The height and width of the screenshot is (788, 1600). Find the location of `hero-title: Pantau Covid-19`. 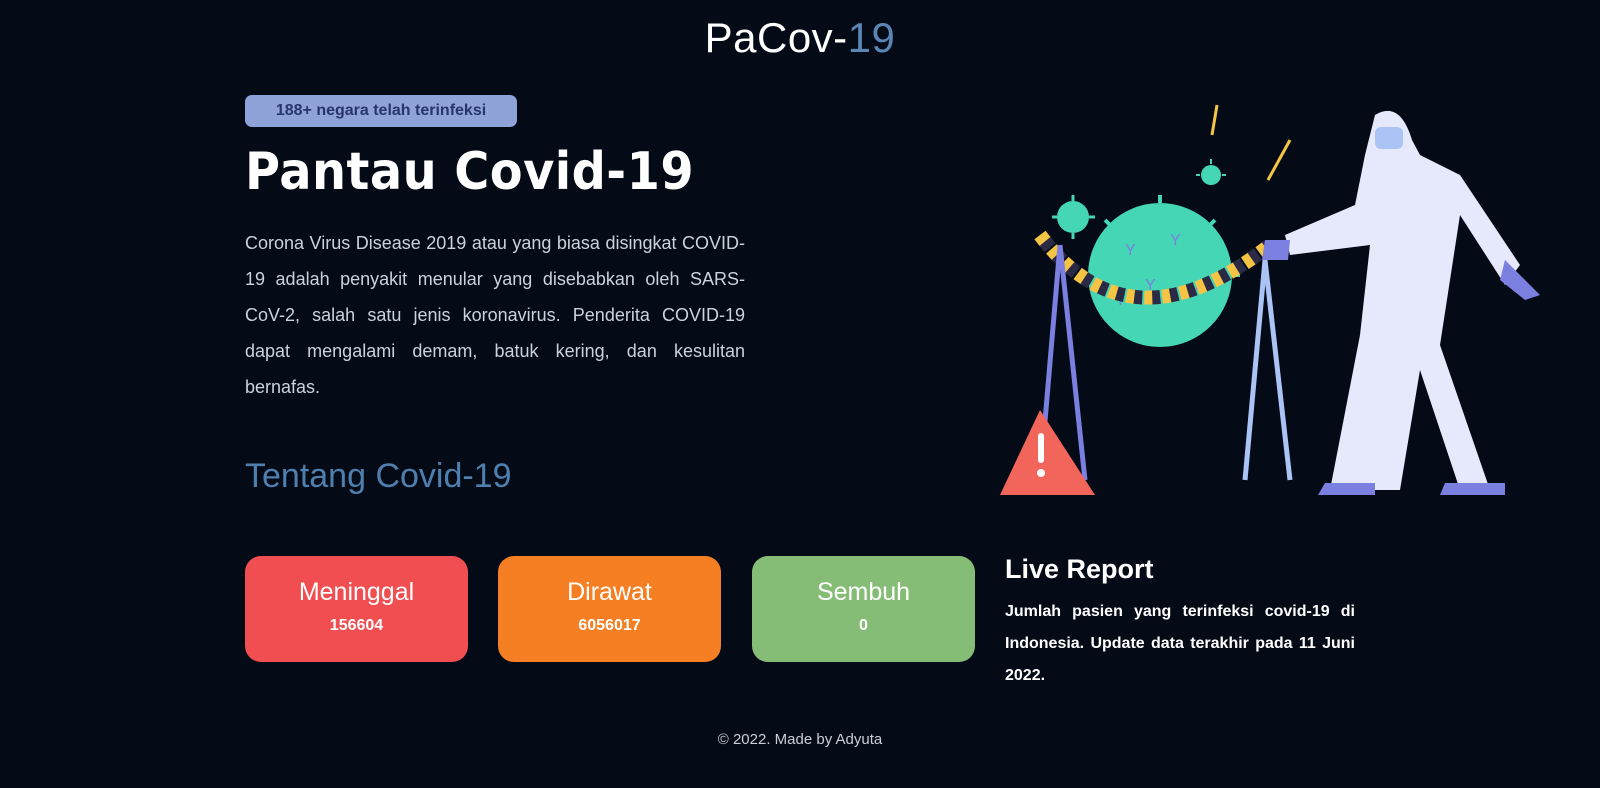

hero-title: Pantau Covid-19 is located at coordinates (470, 172).